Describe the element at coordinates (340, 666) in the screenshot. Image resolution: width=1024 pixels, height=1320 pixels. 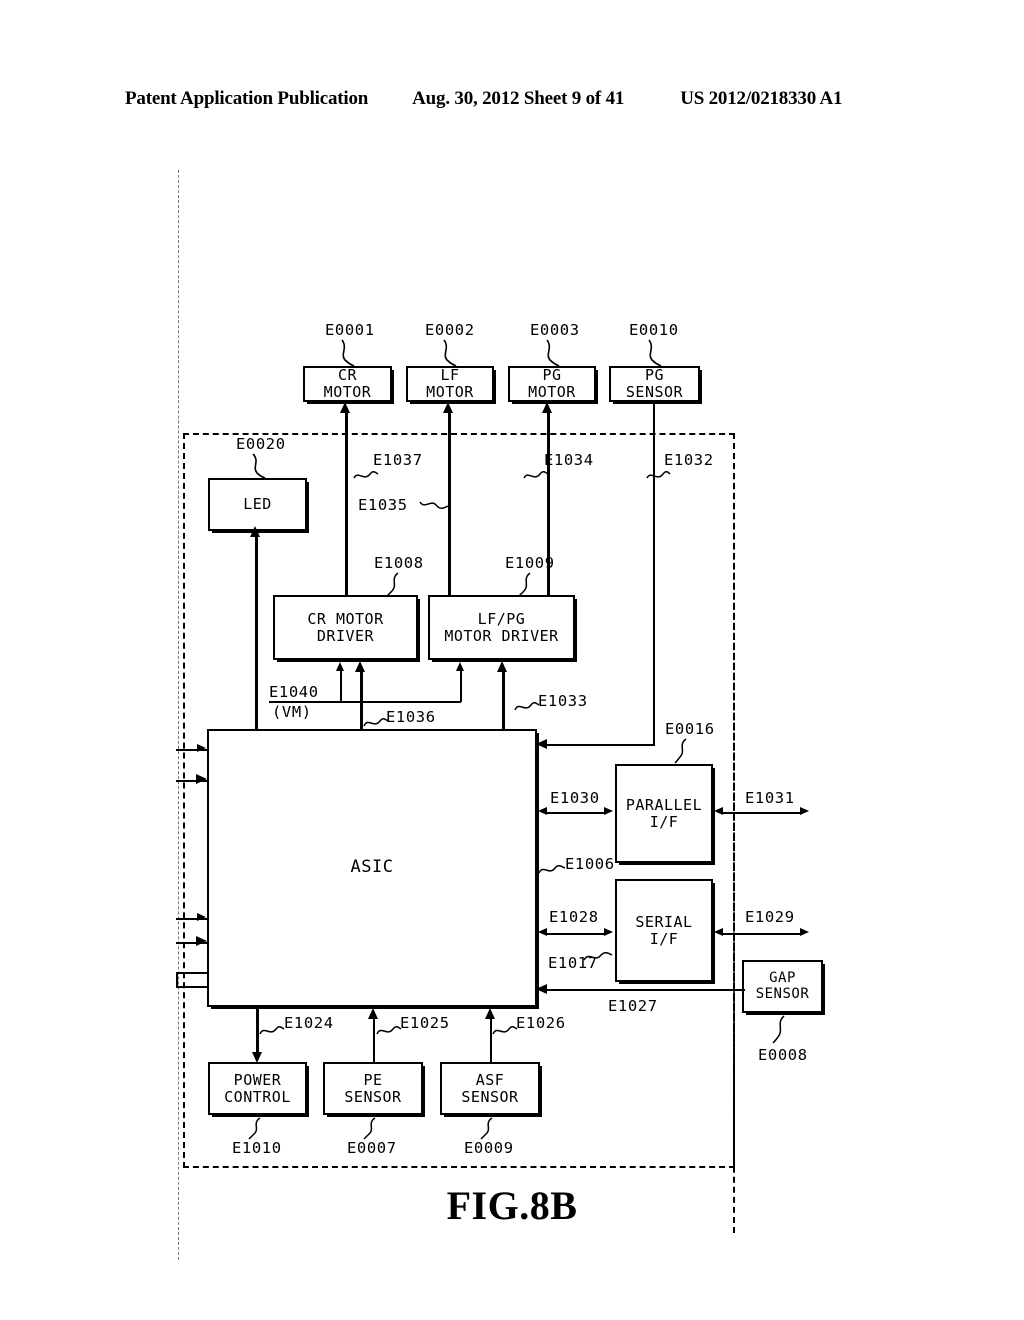
I see `arrow-e1040-cr` at that location.